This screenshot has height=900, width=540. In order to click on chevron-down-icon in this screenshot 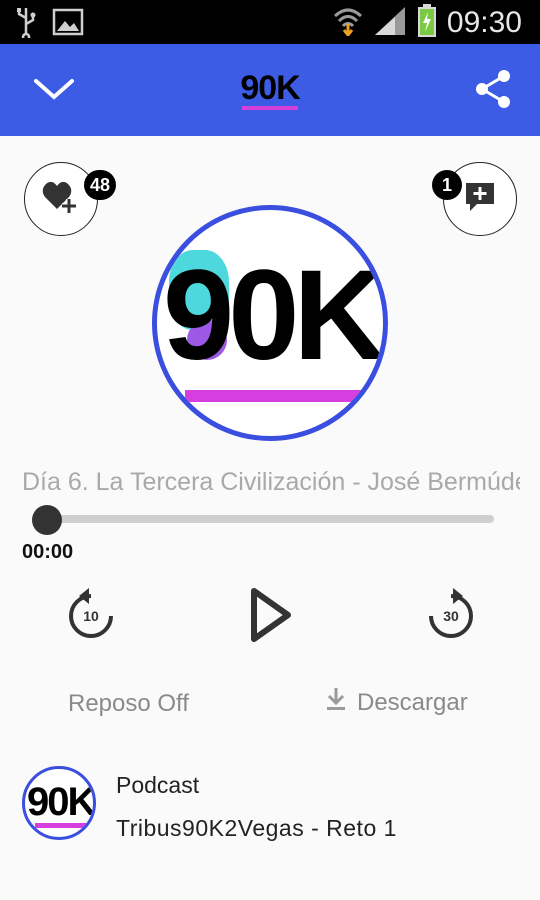, I will do `click(54, 91)`.